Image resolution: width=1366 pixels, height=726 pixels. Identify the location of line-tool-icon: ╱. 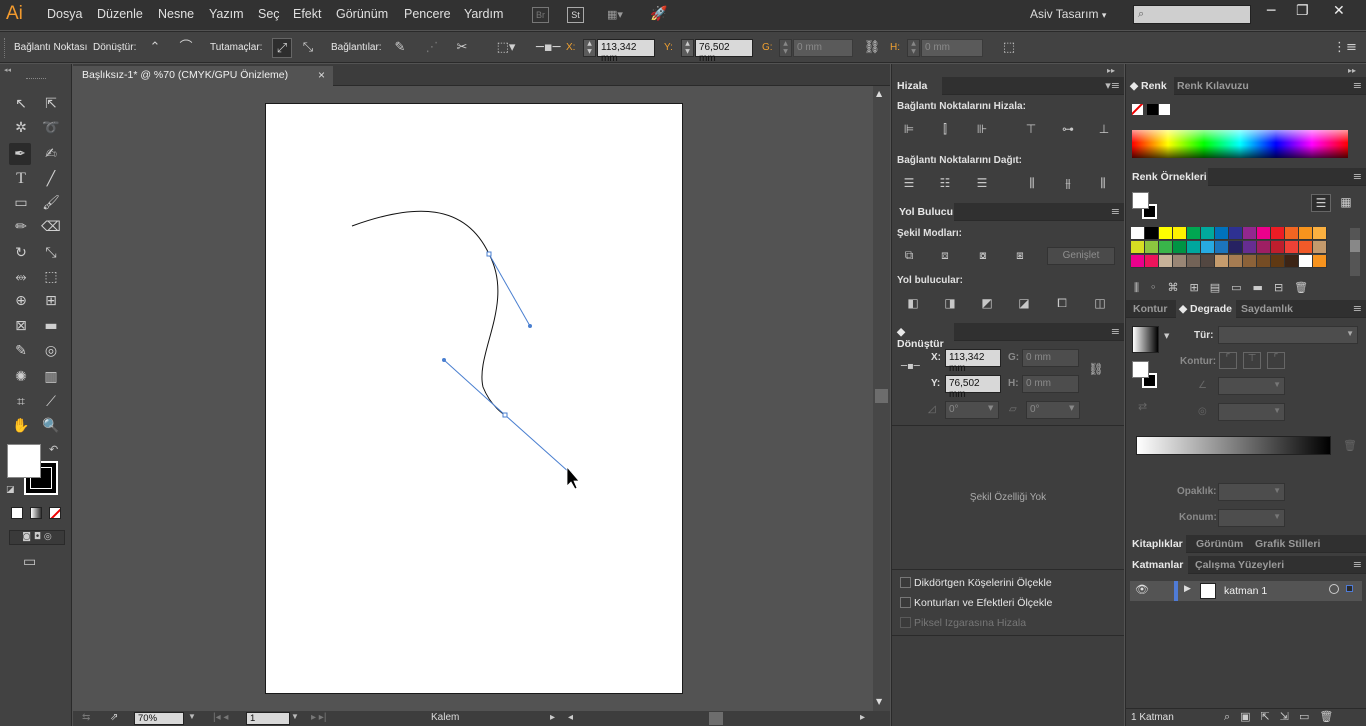
(51, 179).